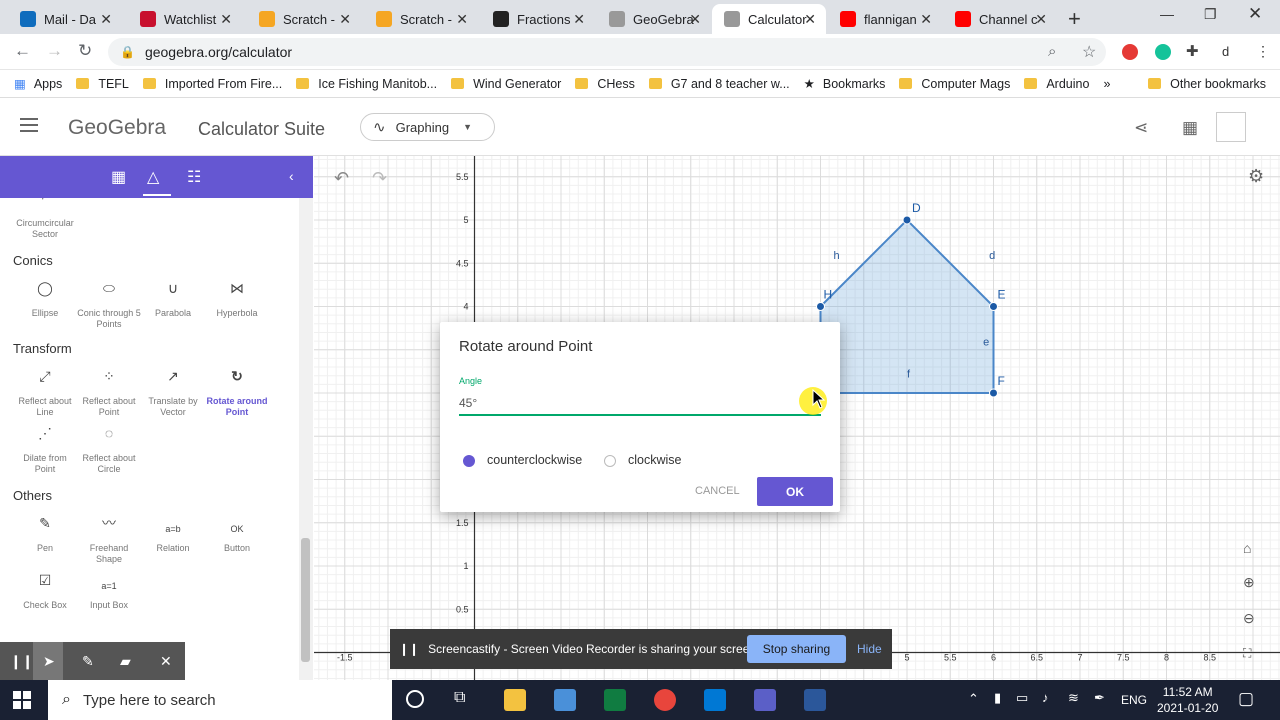 Image resolution: width=1280 pixels, height=720 pixels. I want to click on undo-icon: ↶, so click(341, 178).